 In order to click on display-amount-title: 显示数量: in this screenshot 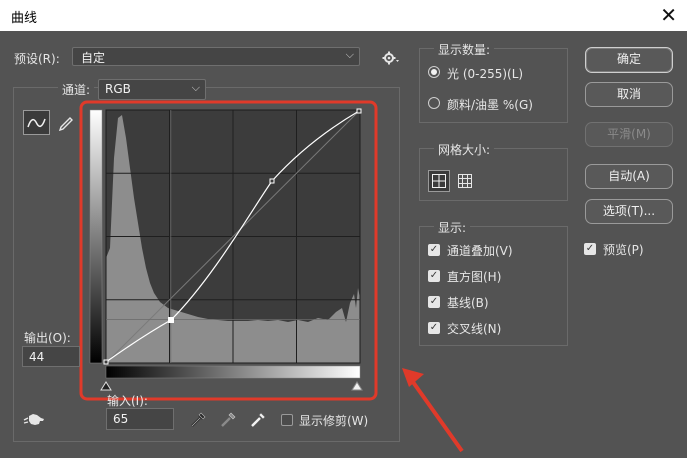, I will do `click(464, 49)`.